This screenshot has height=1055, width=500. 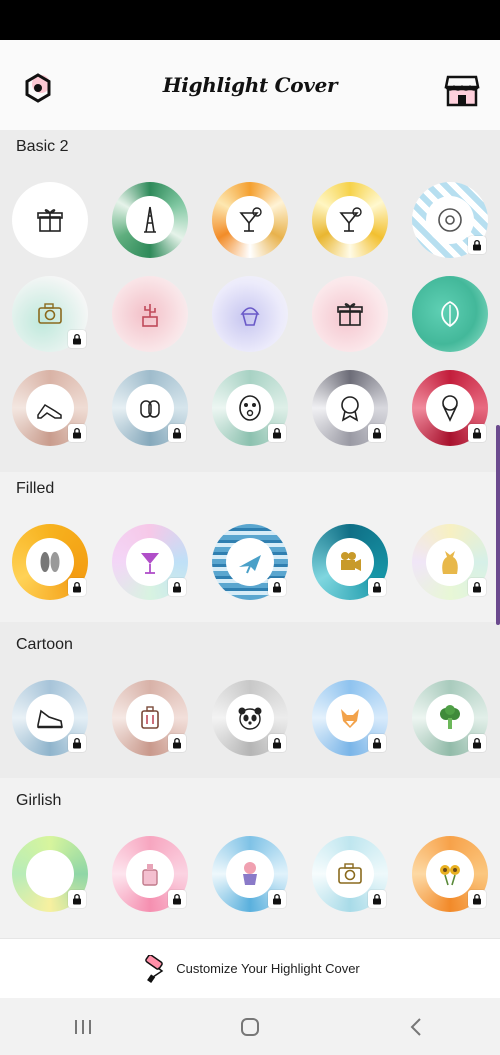 What do you see at coordinates (150, 718) in the screenshot?
I see `highlight-cover-suitcase` at bounding box center [150, 718].